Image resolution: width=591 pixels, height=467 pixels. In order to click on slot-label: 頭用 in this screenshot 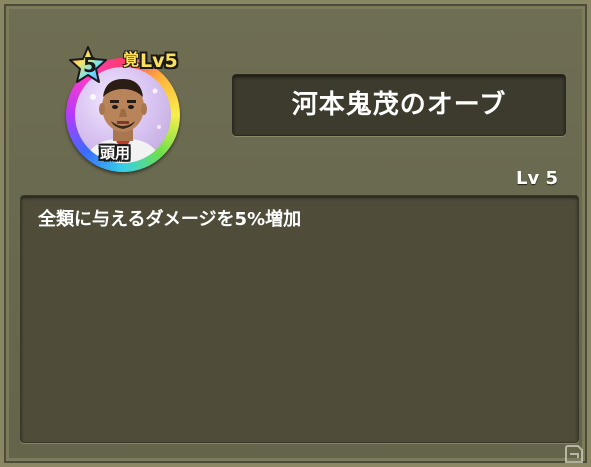, I will do `click(115, 153)`.